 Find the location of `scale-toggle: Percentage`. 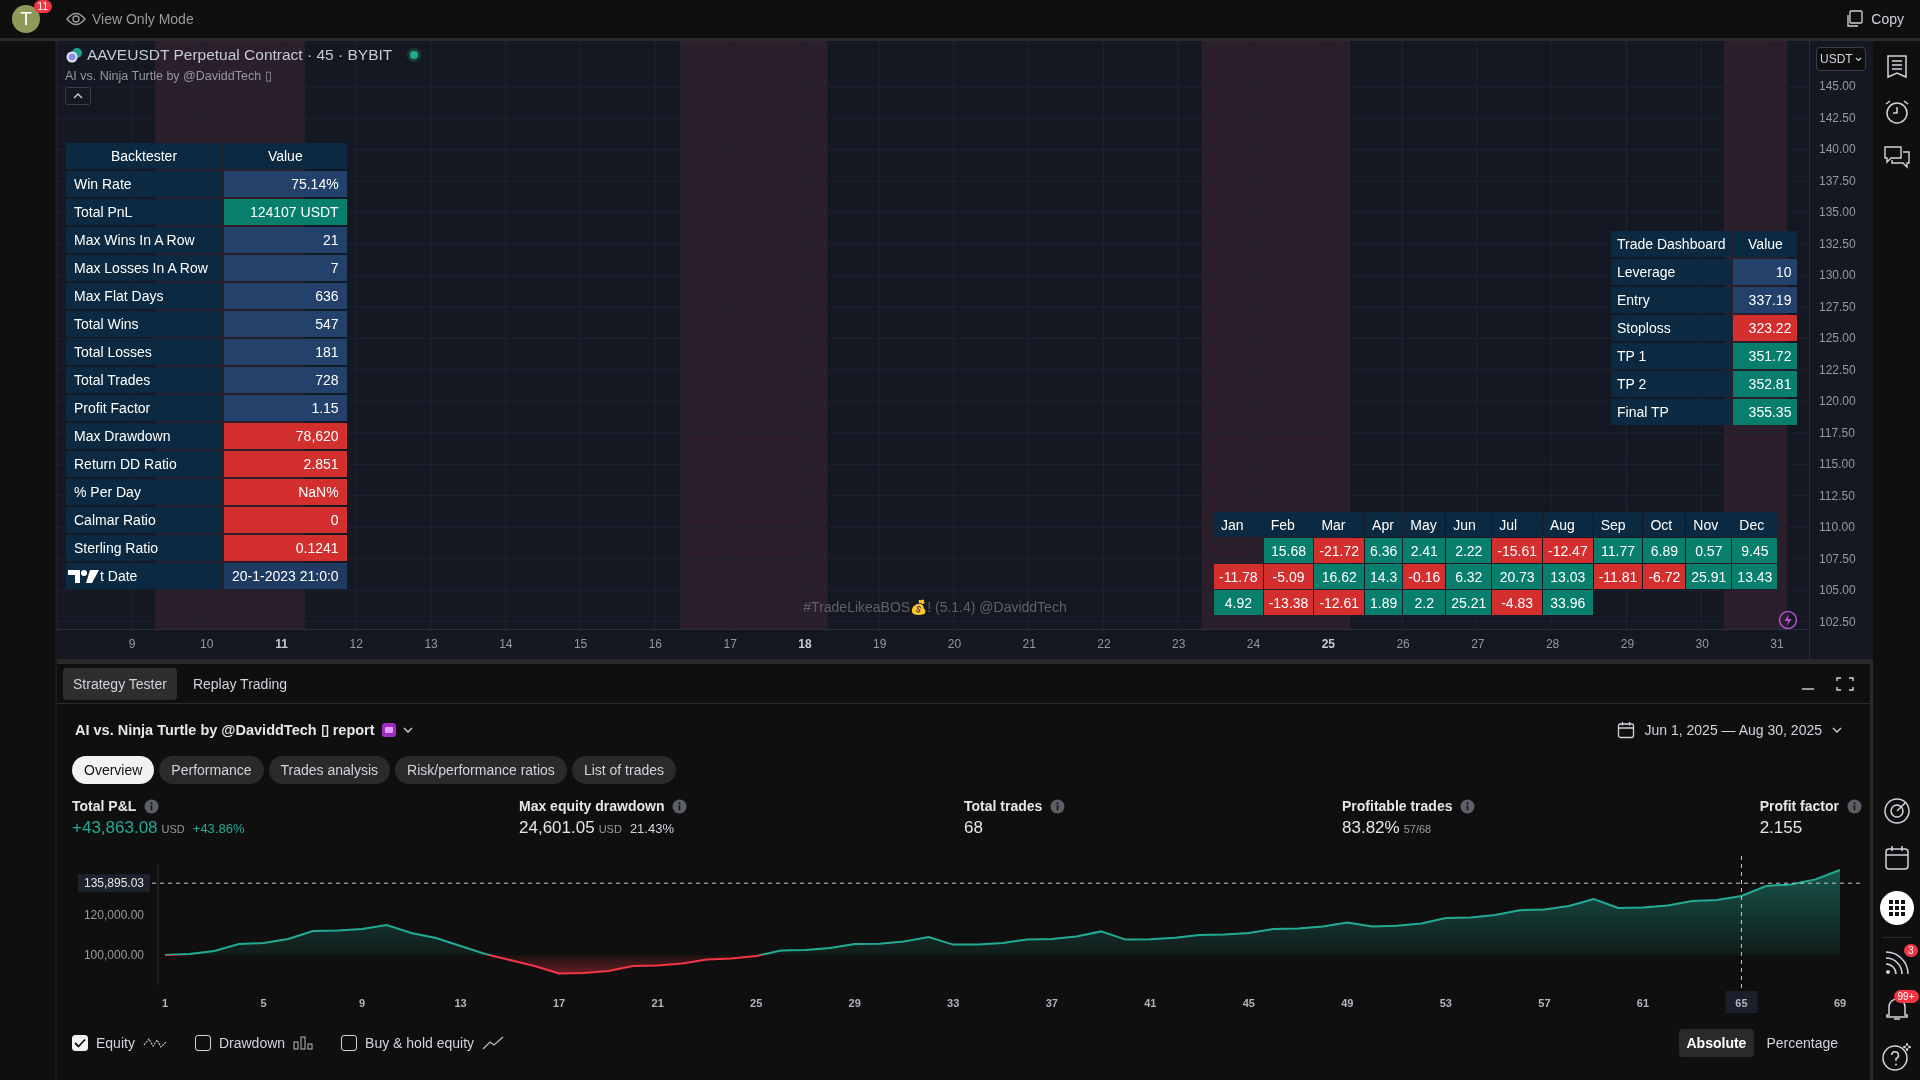

scale-toggle: Percentage is located at coordinates (1802, 1043).